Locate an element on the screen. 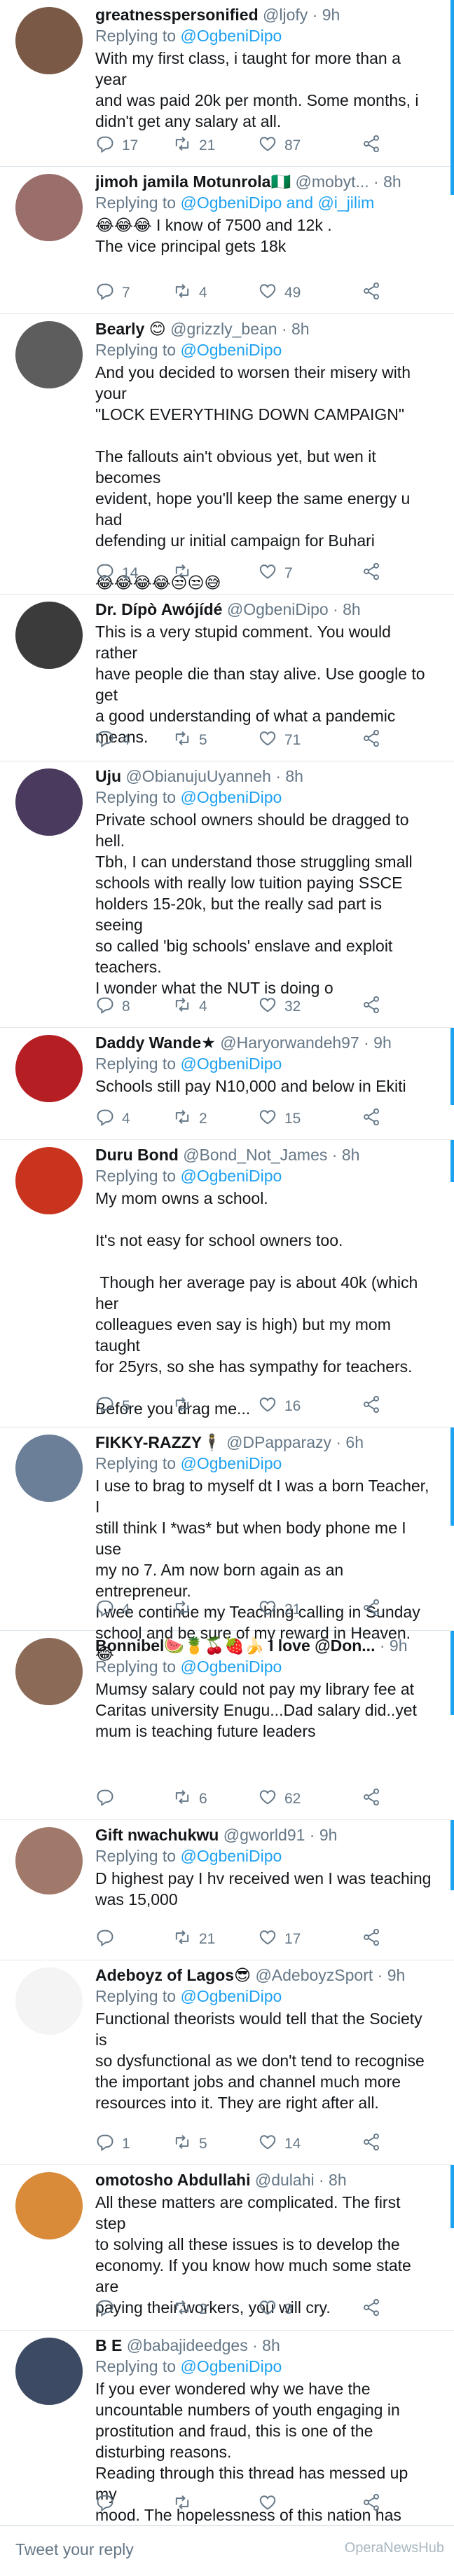  display-name: jimoh jamila Motunrola🇳🇬 is located at coordinates (193, 182).